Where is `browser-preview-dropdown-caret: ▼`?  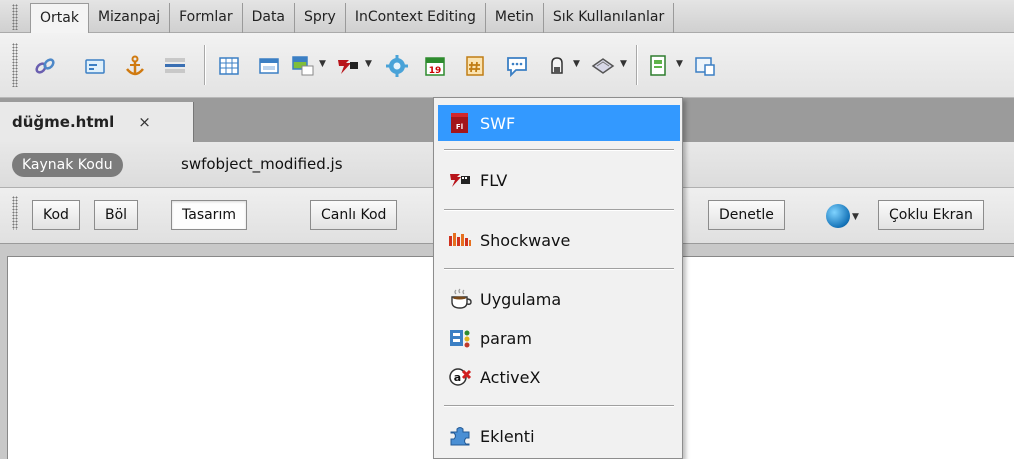
browser-preview-dropdown-caret: ▼ is located at coordinates (855, 217).